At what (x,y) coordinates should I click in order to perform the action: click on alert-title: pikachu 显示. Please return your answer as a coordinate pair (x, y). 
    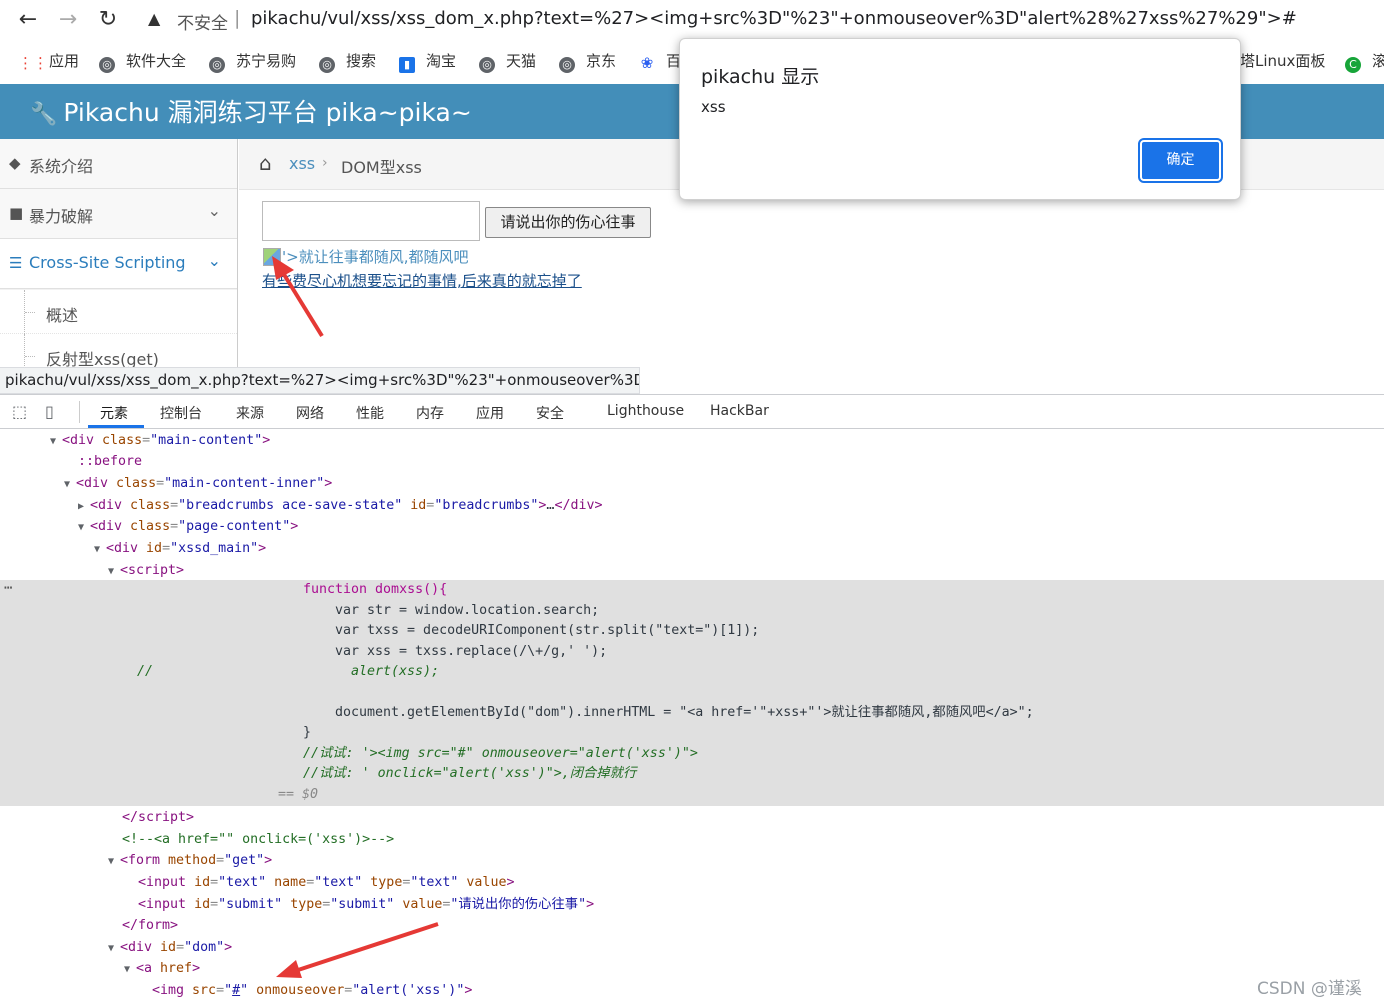
    Looking at the image, I should click on (760, 77).